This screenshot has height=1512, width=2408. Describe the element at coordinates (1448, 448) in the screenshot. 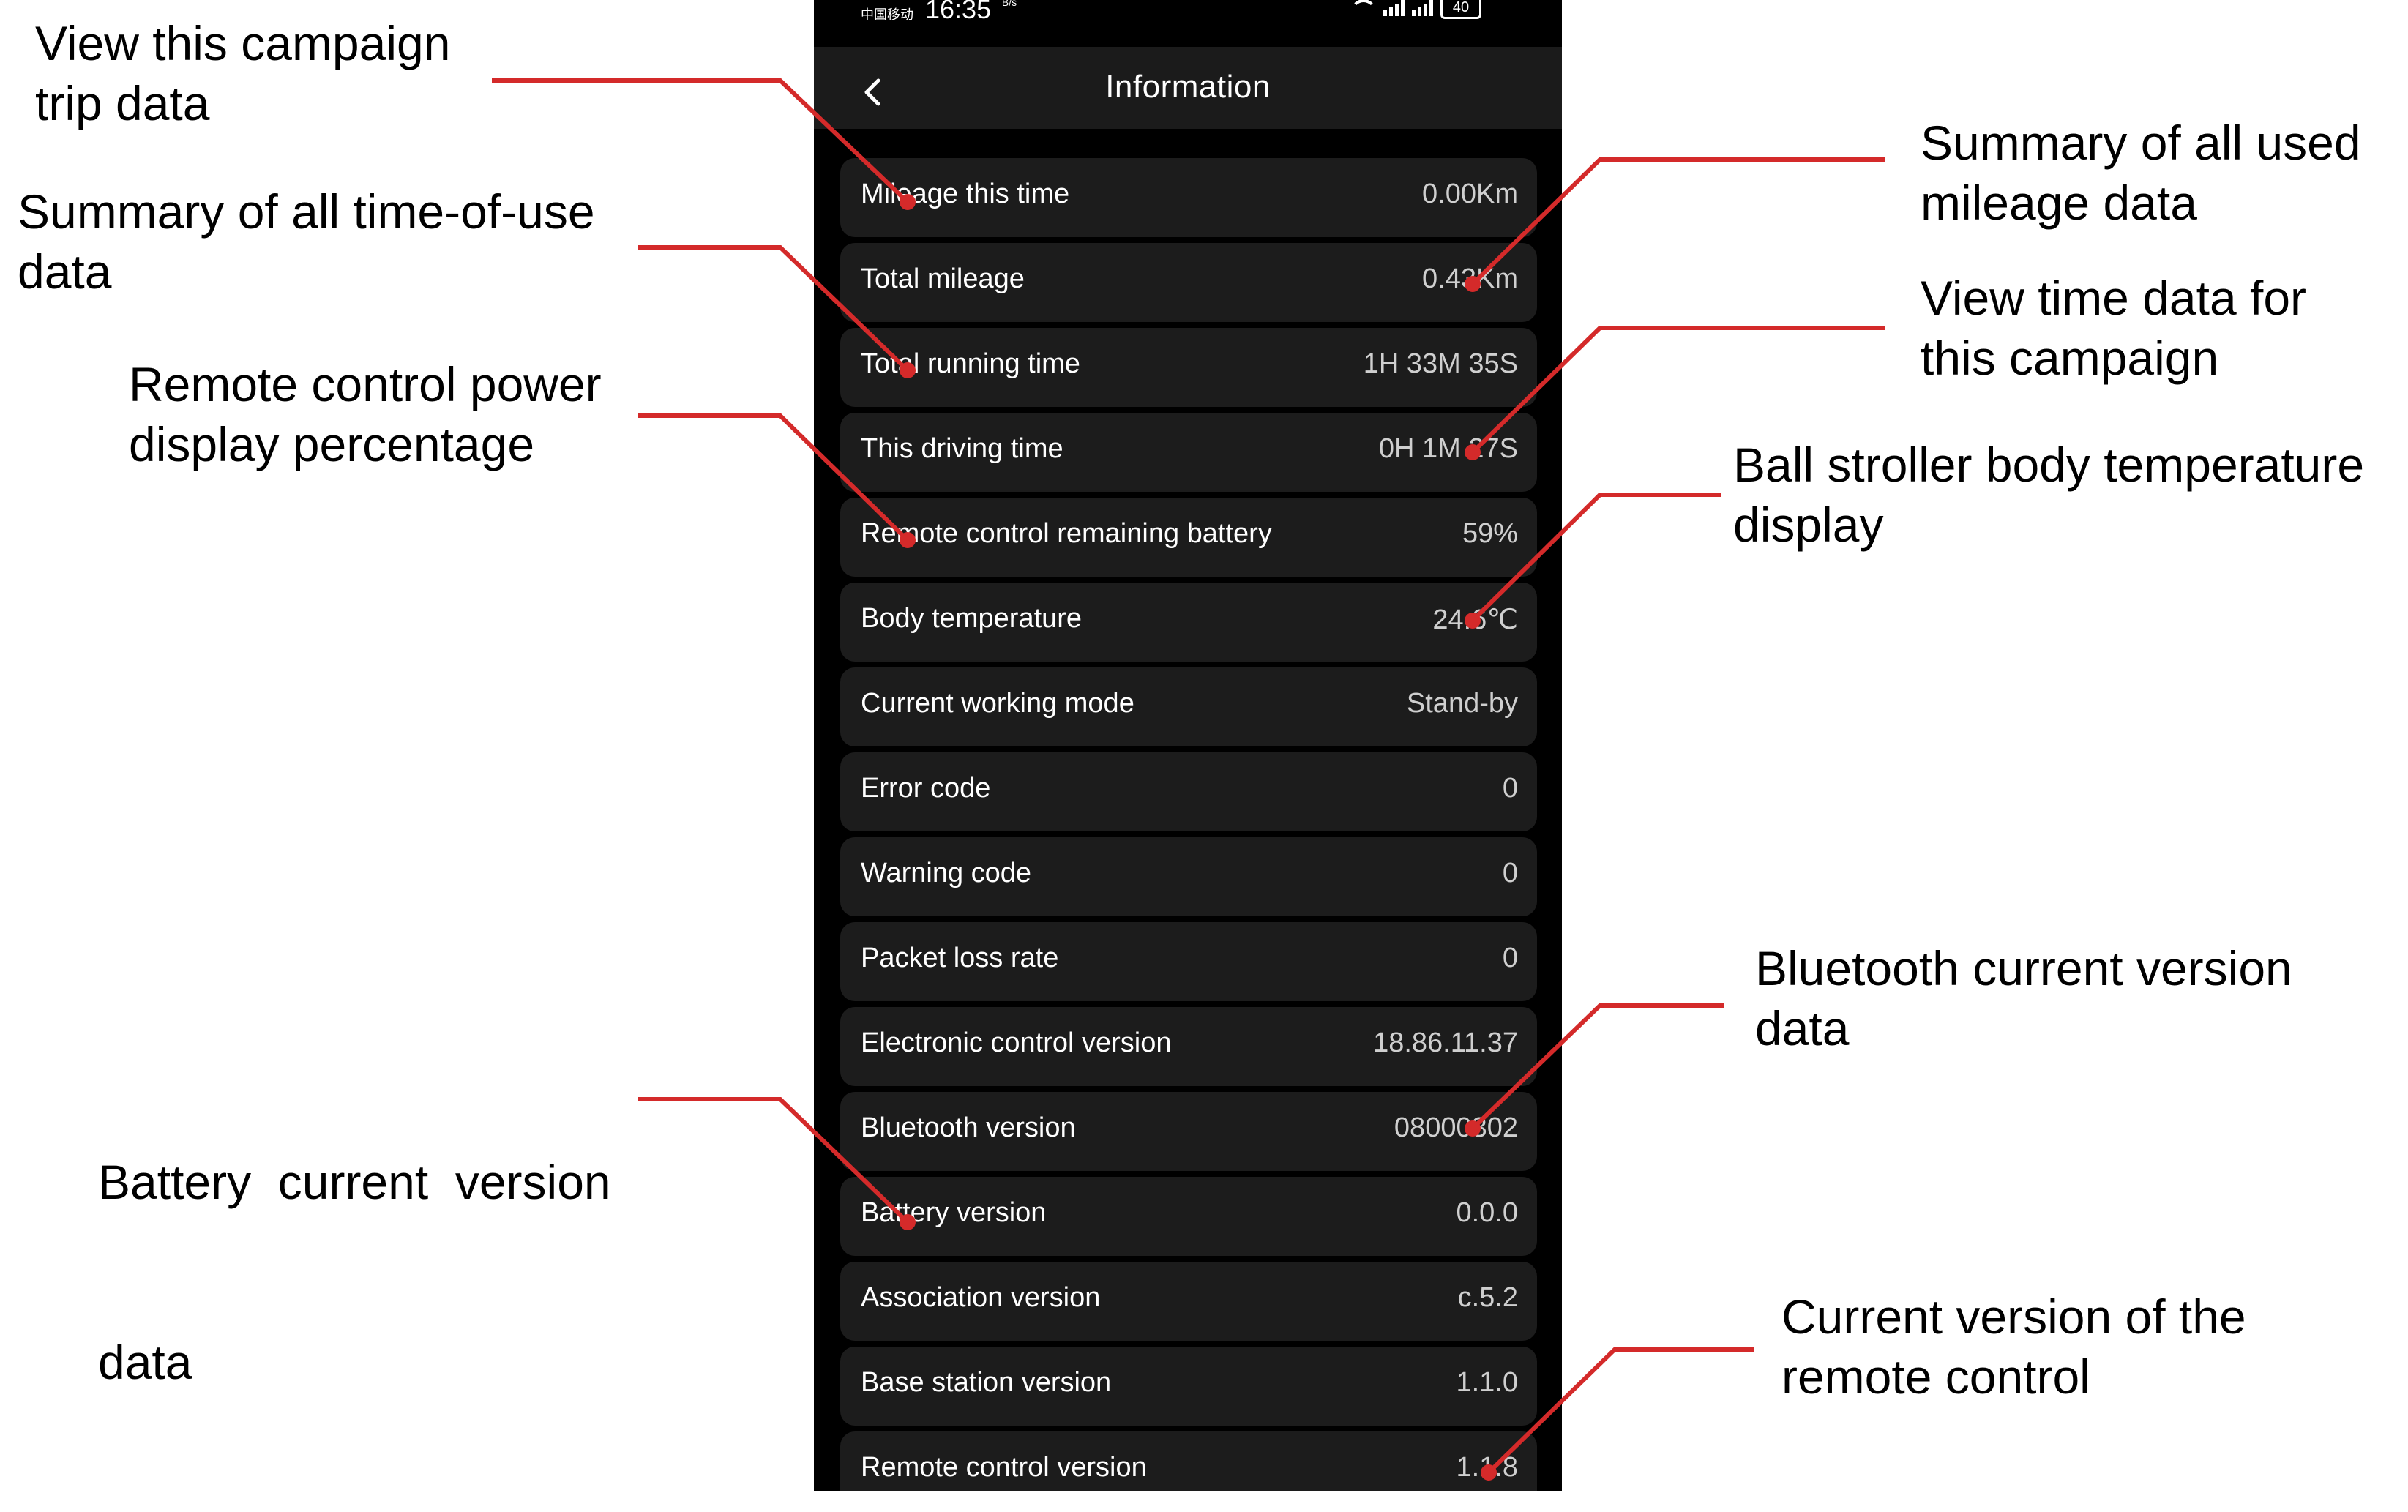

I see `info-row-value: 0H 1M 27S` at that location.